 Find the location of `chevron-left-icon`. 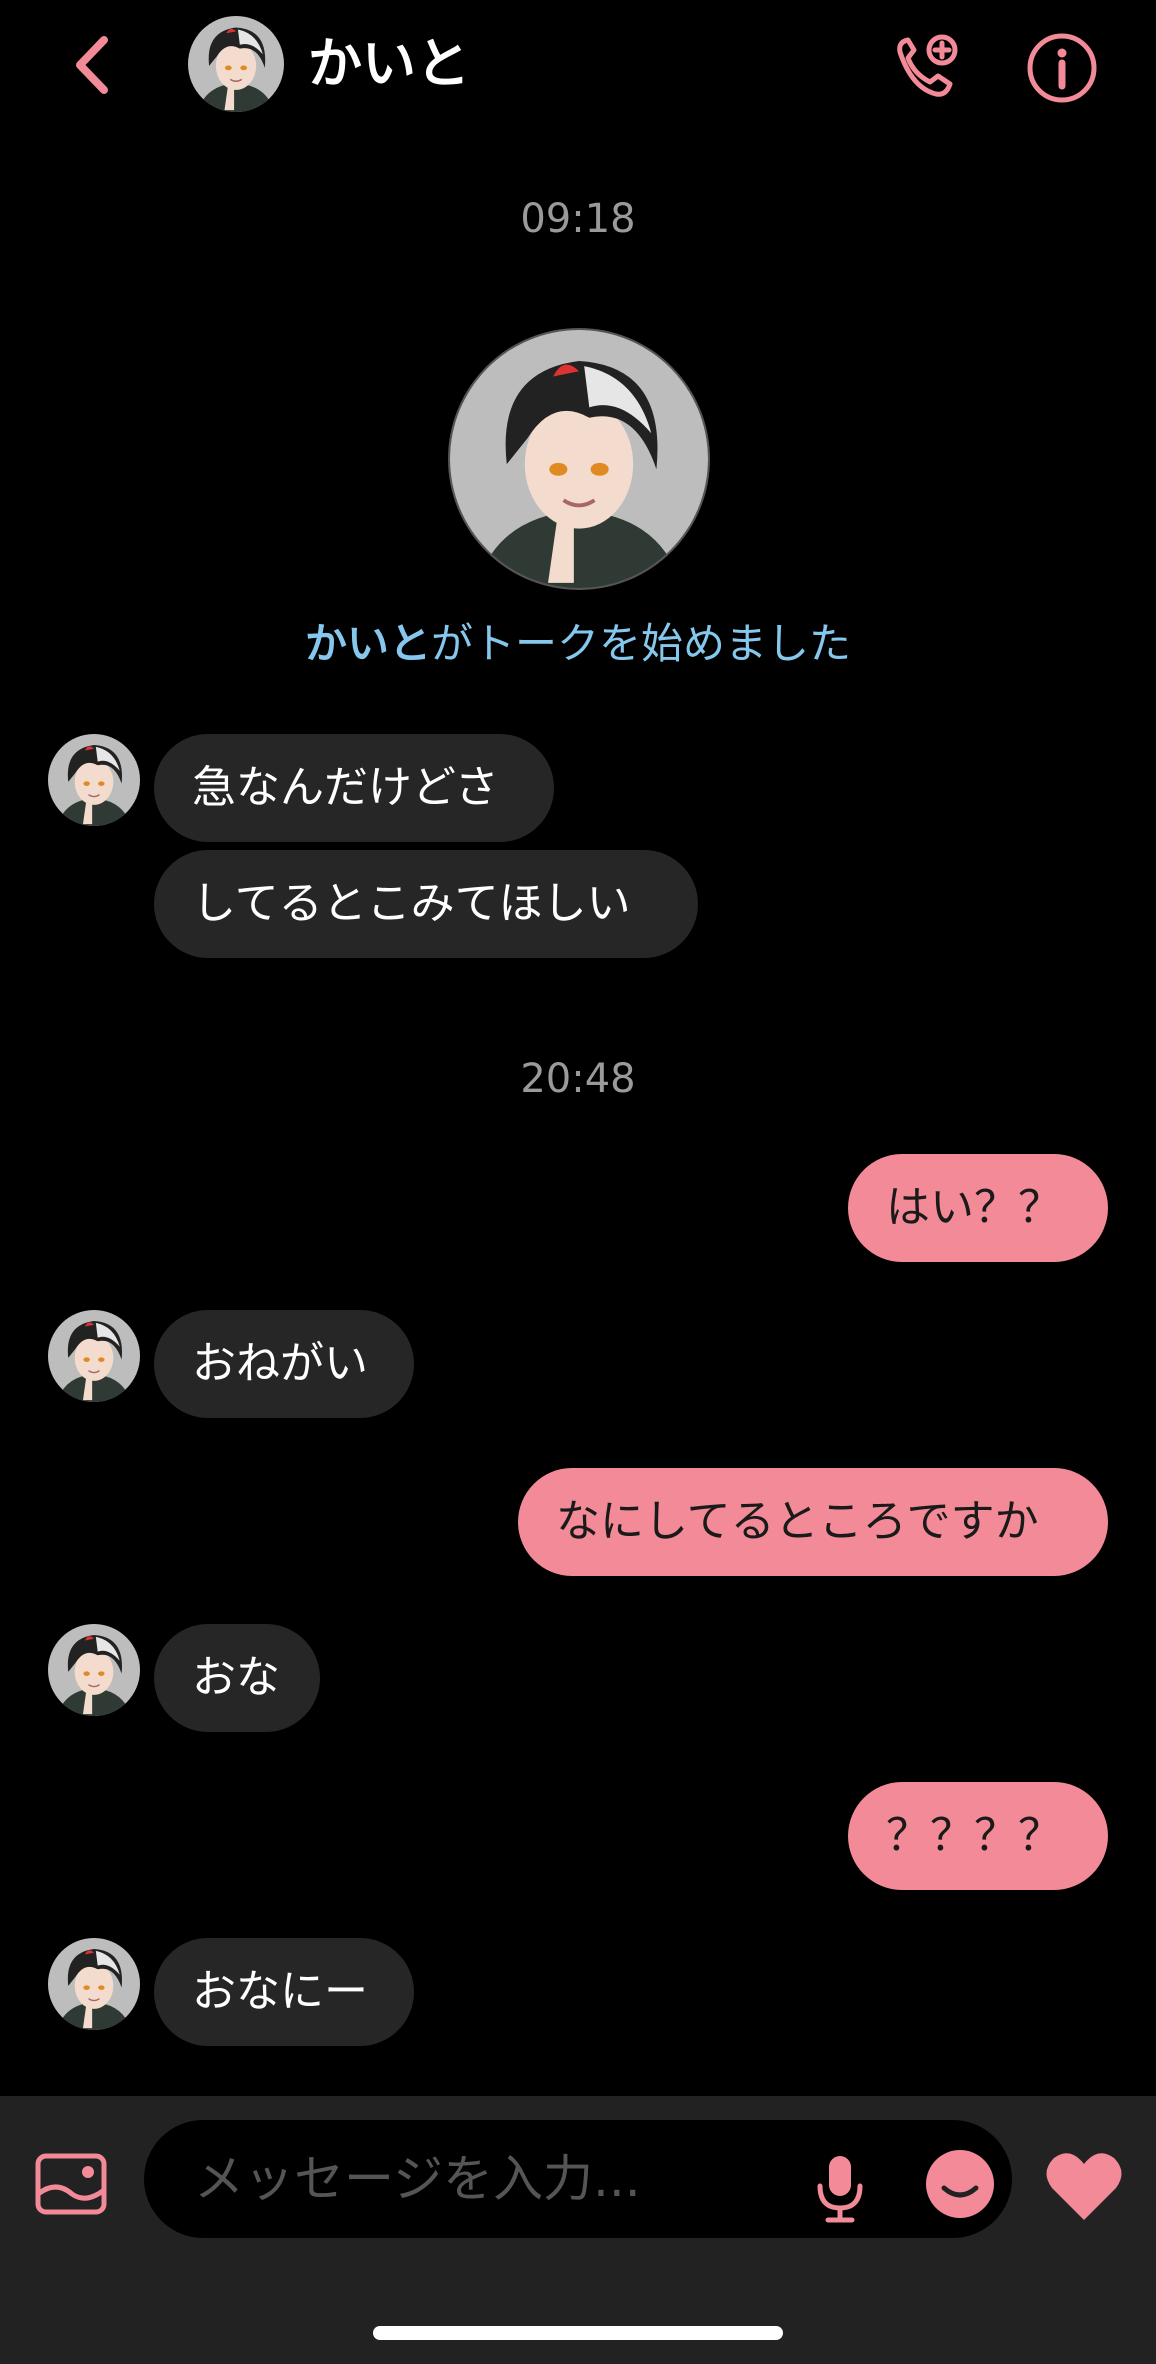

chevron-left-icon is located at coordinates (92, 65).